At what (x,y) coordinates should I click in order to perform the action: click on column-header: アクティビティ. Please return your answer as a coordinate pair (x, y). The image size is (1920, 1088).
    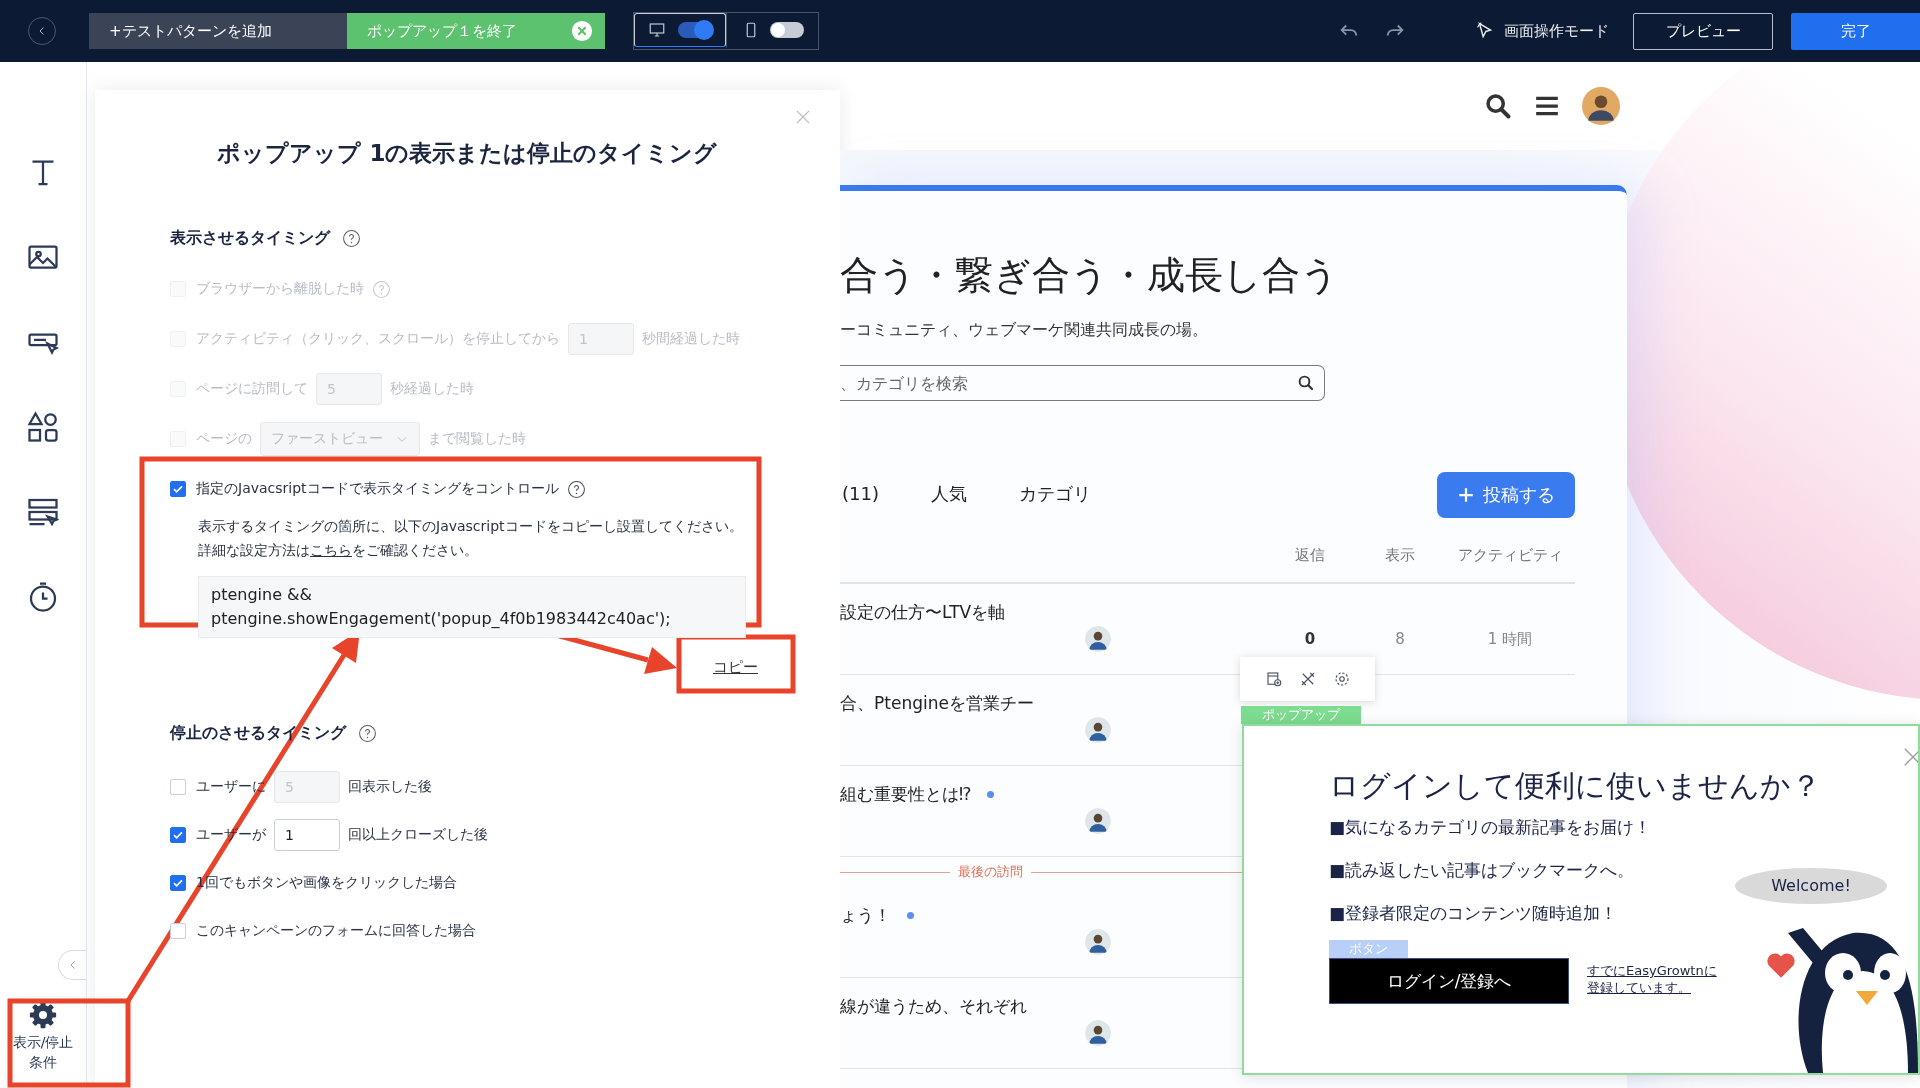
    Looking at the image, I should click on (1510, 555).